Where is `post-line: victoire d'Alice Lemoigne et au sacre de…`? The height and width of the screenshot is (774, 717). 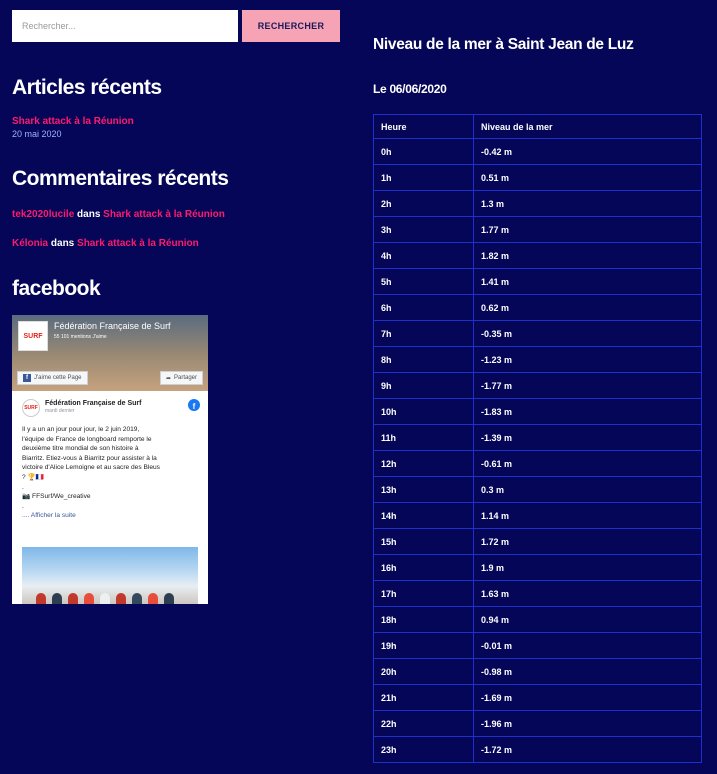
post-line: victoire d'Alice Lemoigne et au sacre de… is located at coordinates (91, 468).